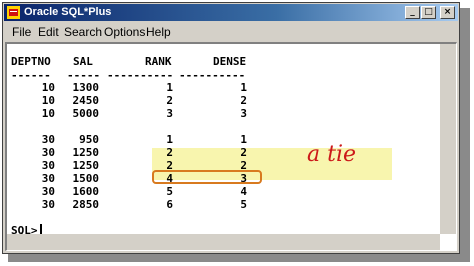 Image resolution: width=474 pixels, height=266 pixels. Describe the element at coordinates (31, 61) in the screenshot. I see `header-deptno: DEPTNO` at that location.